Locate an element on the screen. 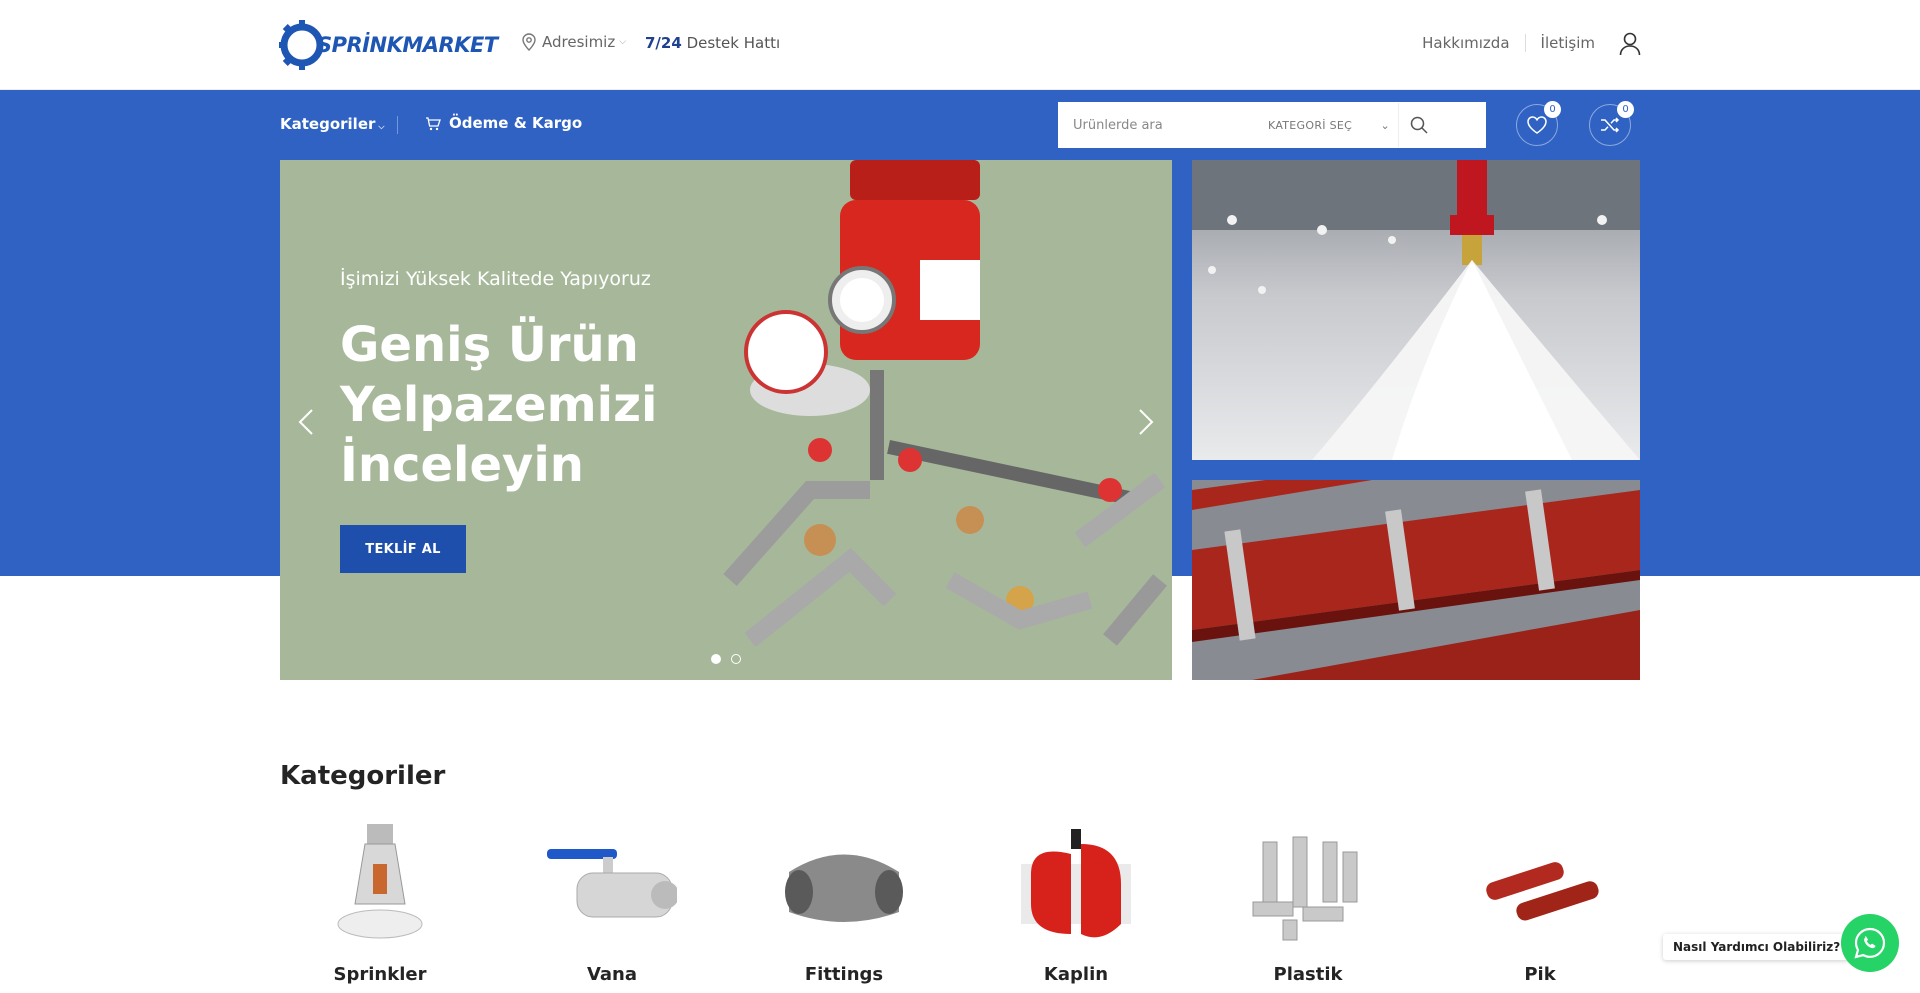 This screenshot has width=1920, height=993. support-line: 7/24 Destek Hattı is located at coordinates (712, 43).